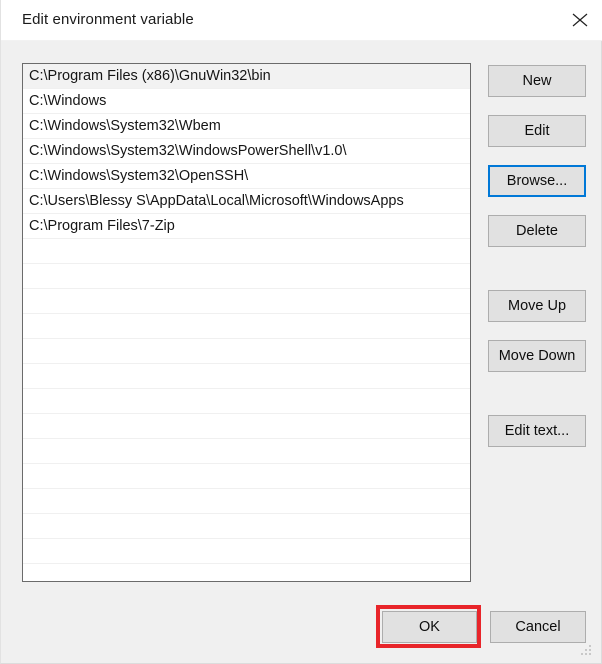  Describe the element at coordinates (537, 81) in the screenshot. I see `new-button: New` at that location.